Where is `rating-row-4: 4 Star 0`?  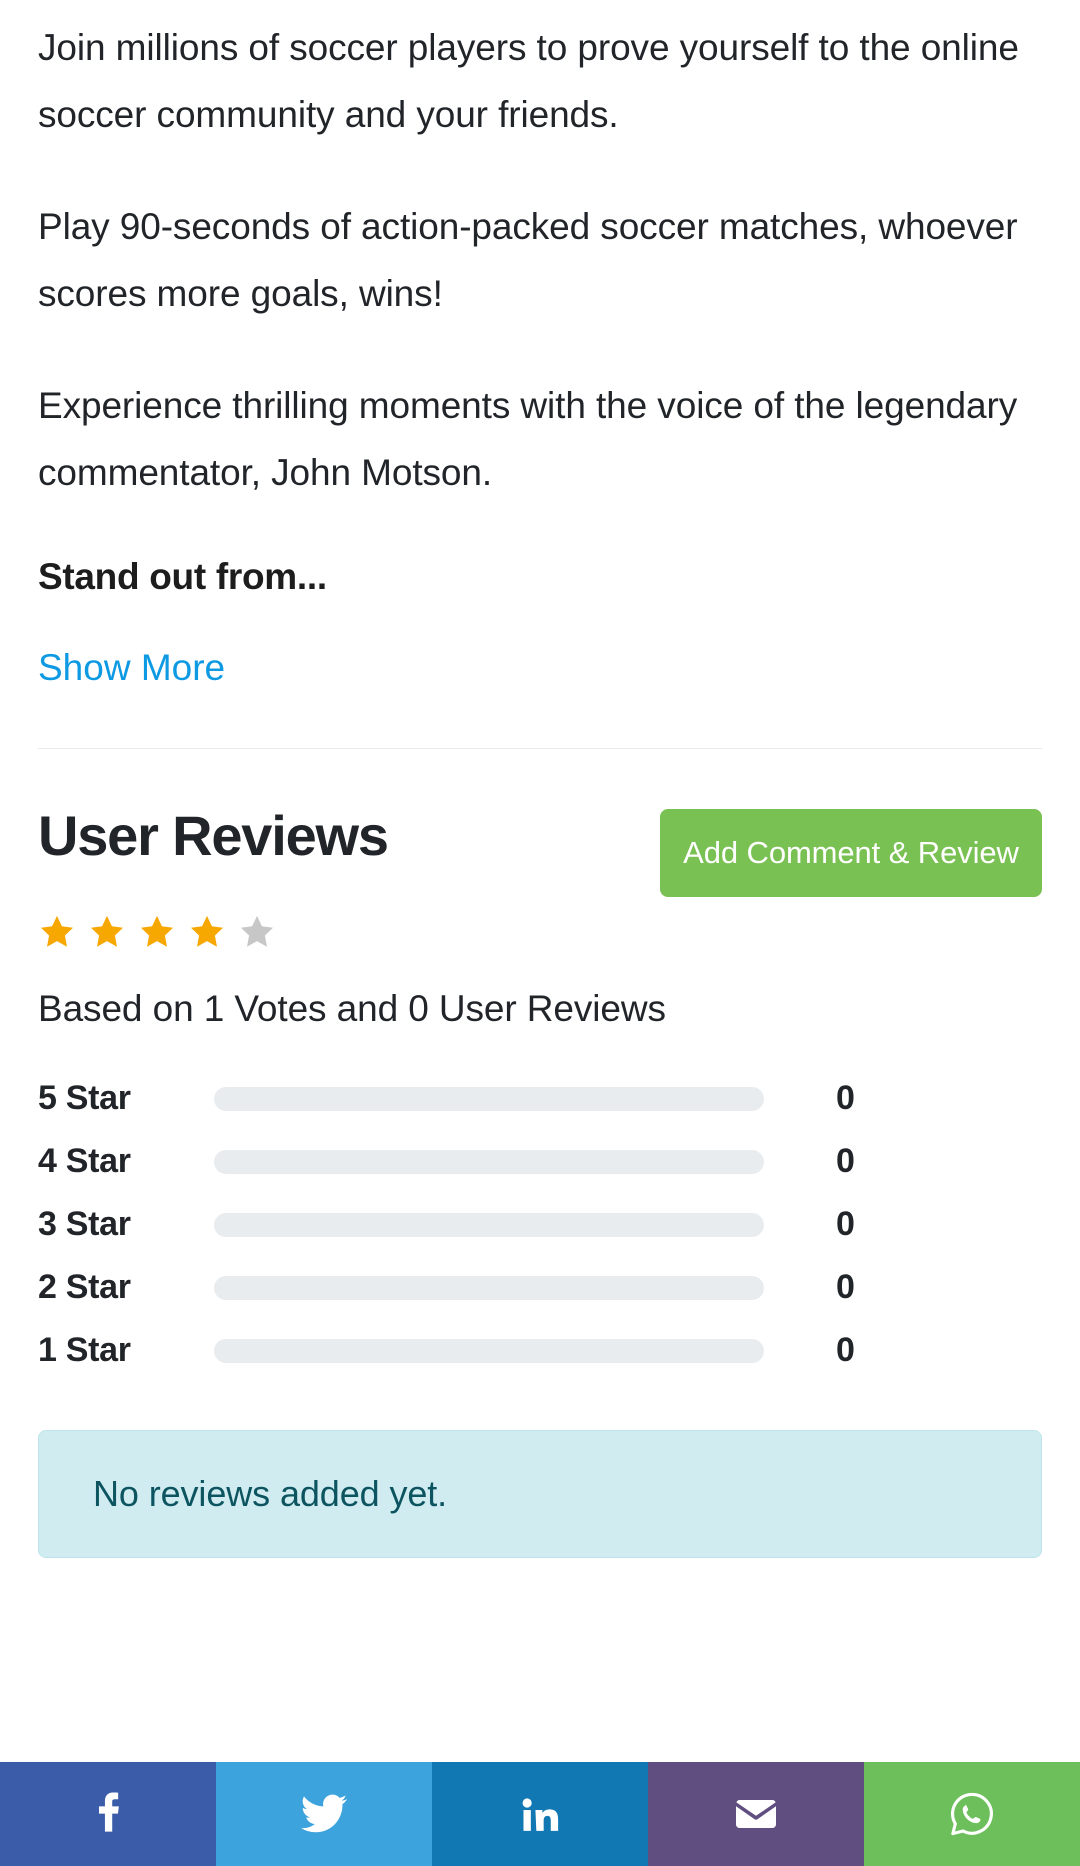
rating-row-4: 4 Star 0 is located at coordinates (540, 1161).